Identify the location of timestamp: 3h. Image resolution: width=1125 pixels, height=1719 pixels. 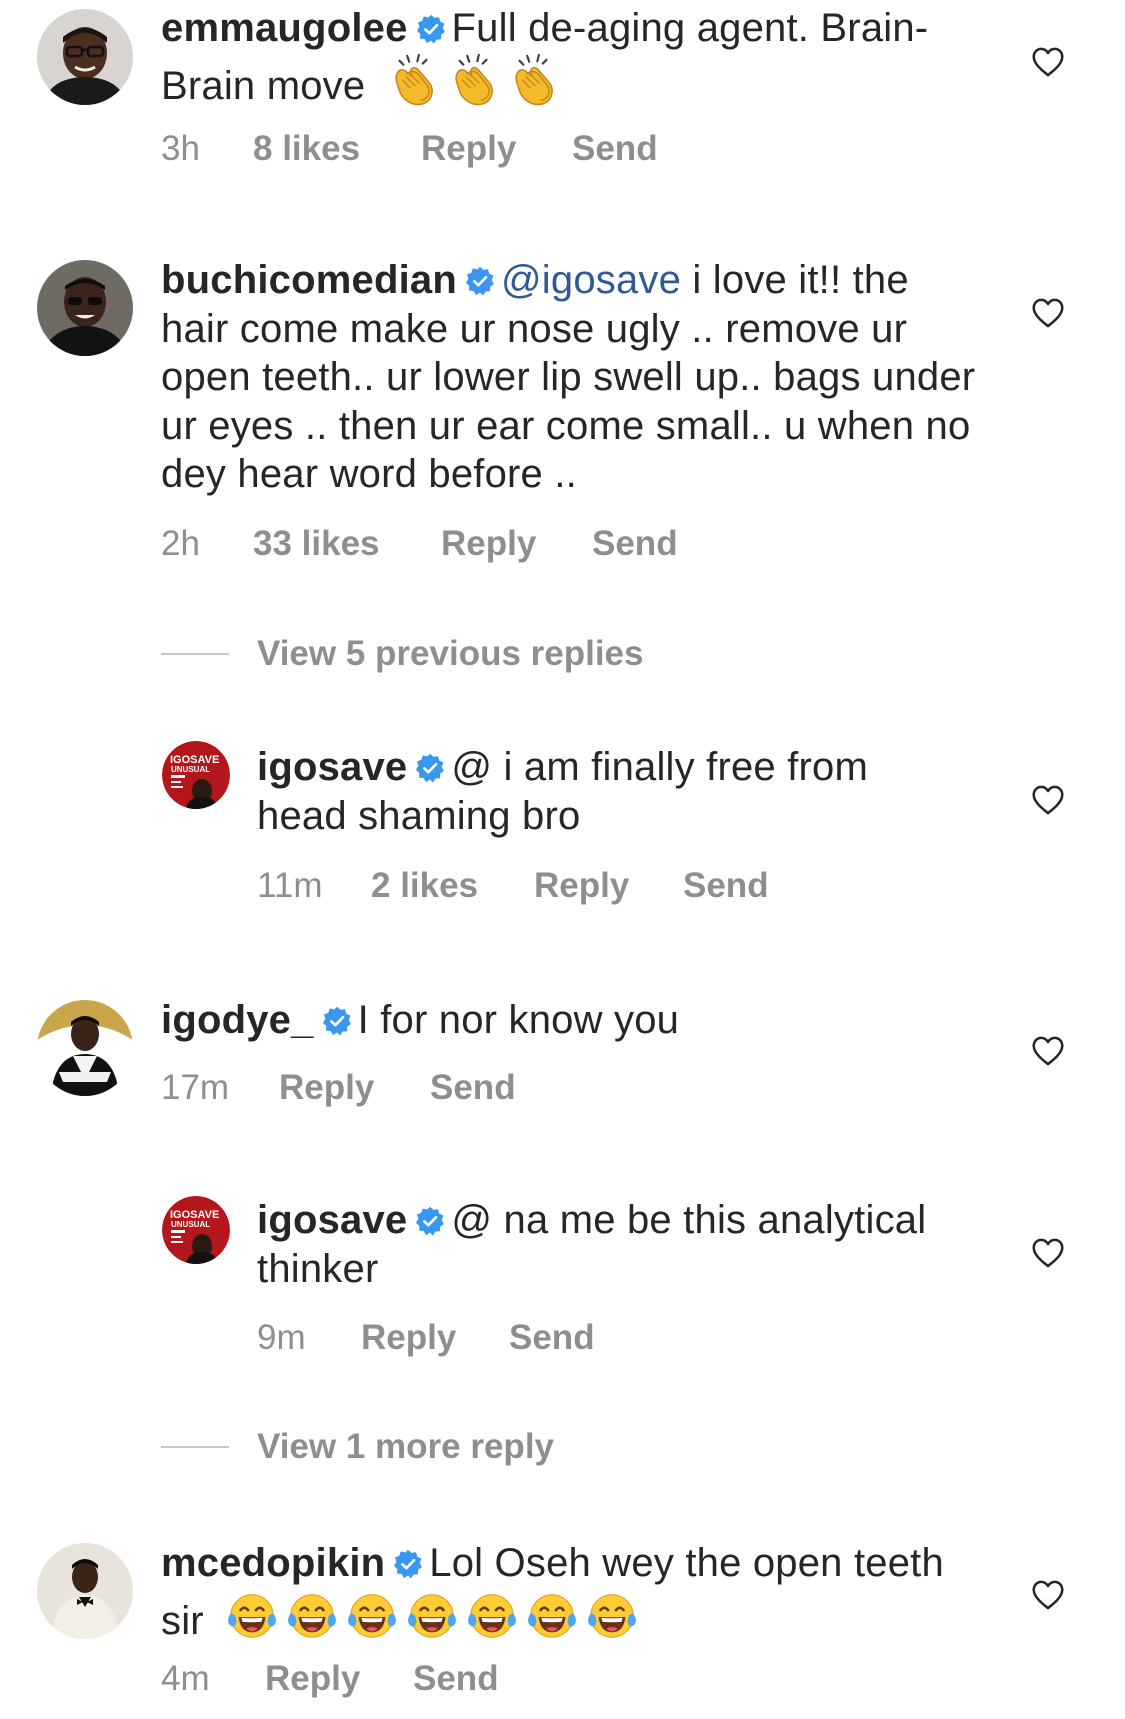
(180, 148).